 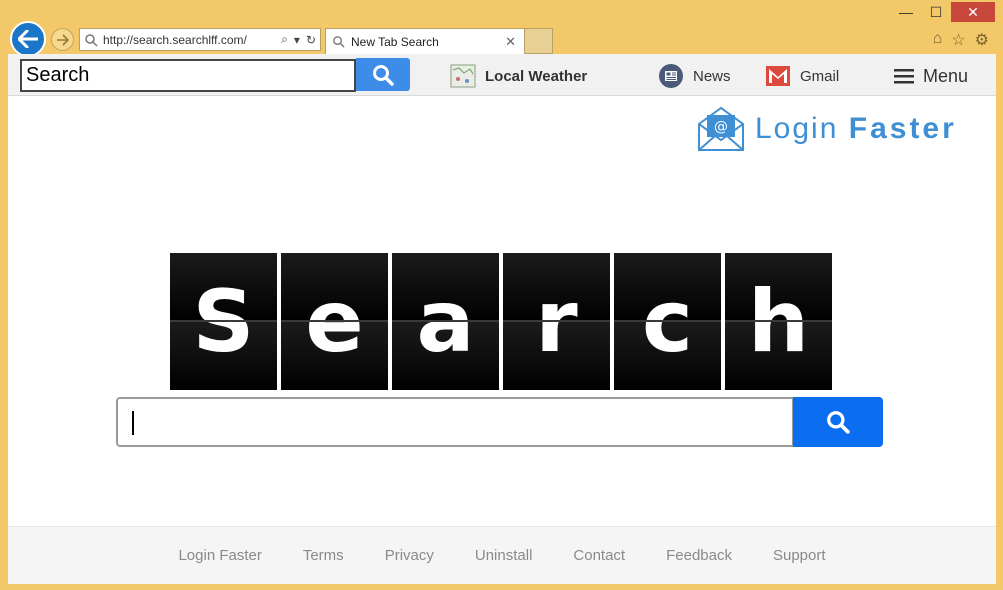 I want to click on tile-letter: e, so click(x=334, y=321).